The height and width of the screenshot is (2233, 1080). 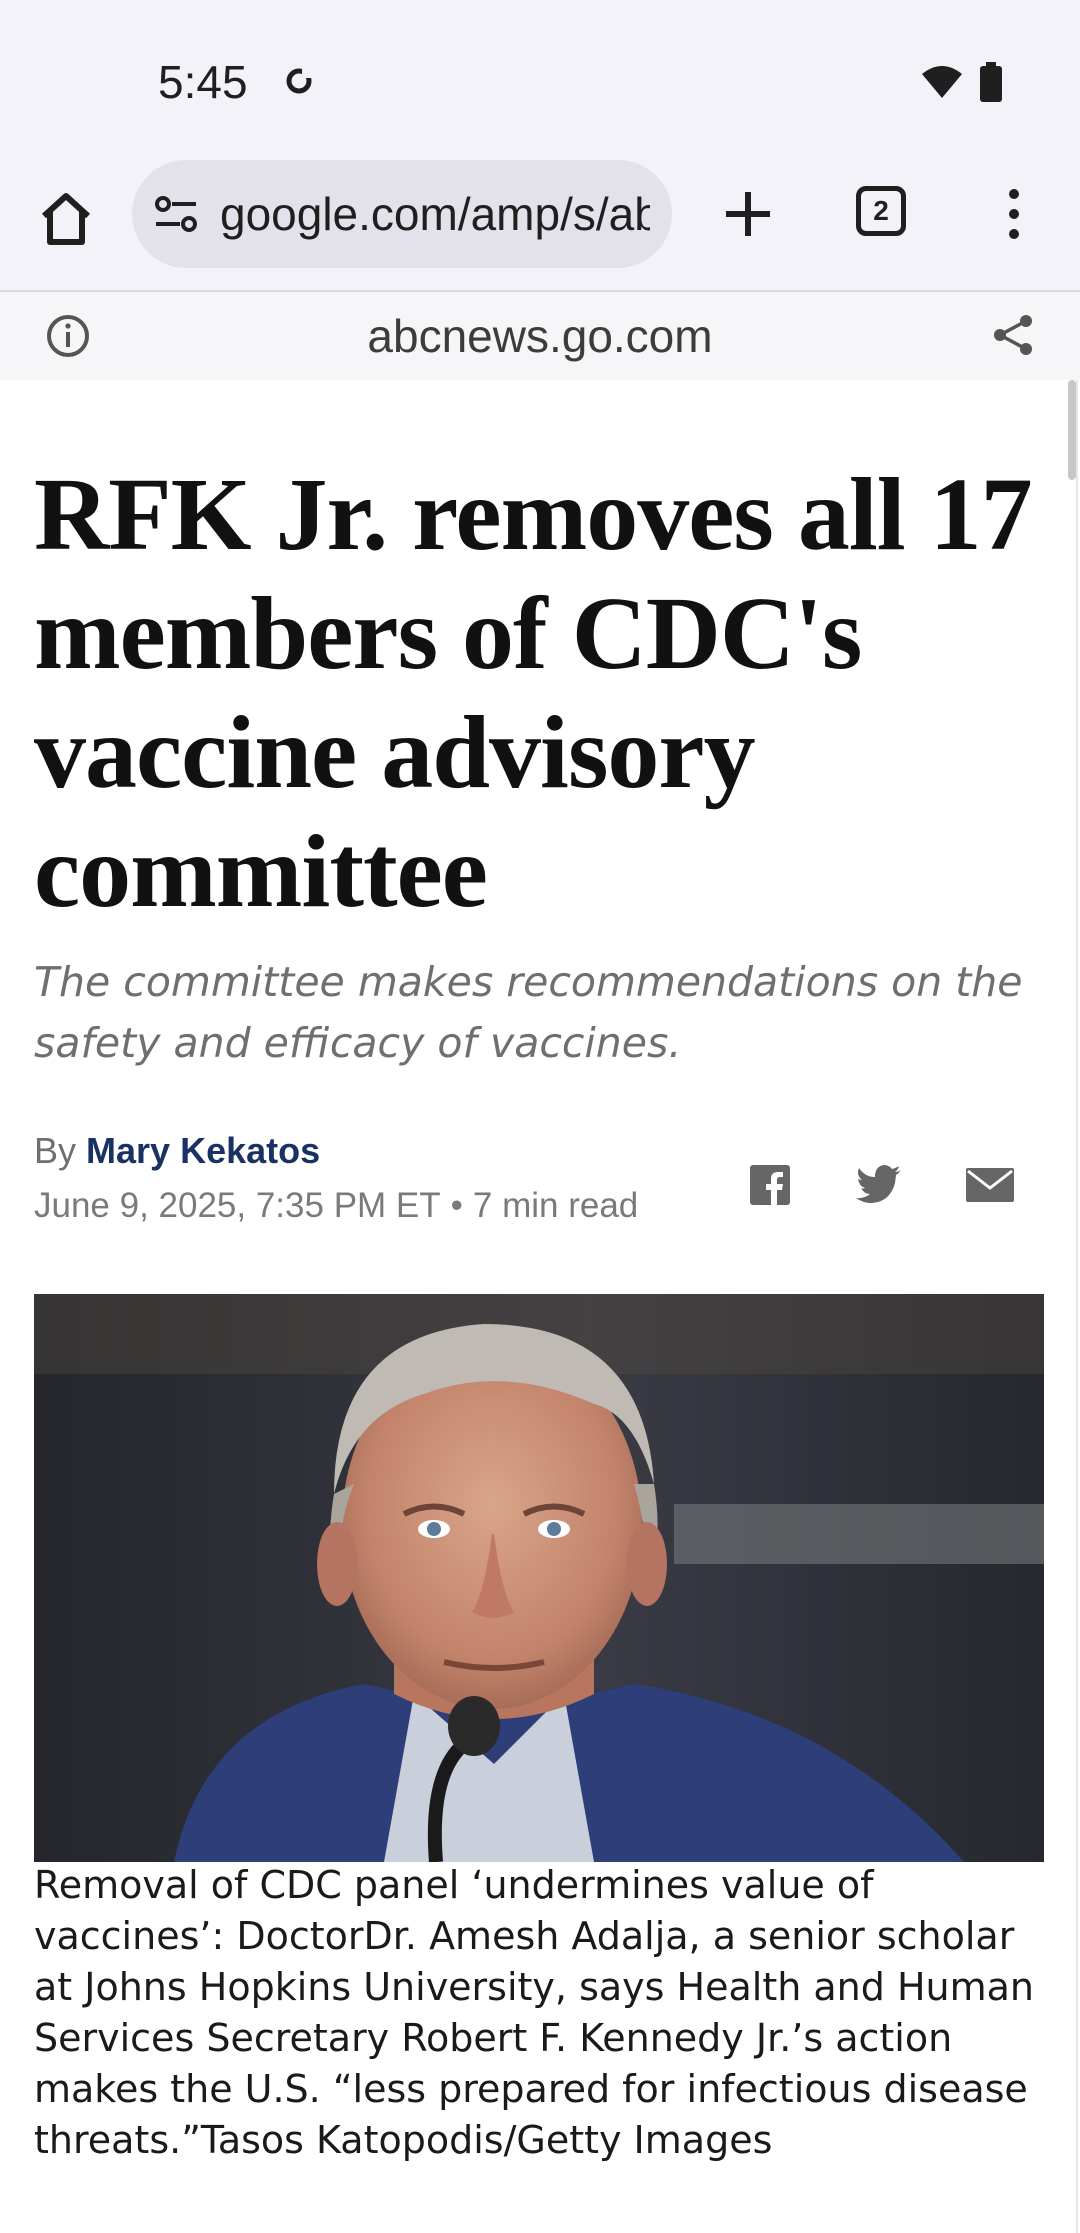 I want to click on wifi-icon, so click(x=942, y=82).